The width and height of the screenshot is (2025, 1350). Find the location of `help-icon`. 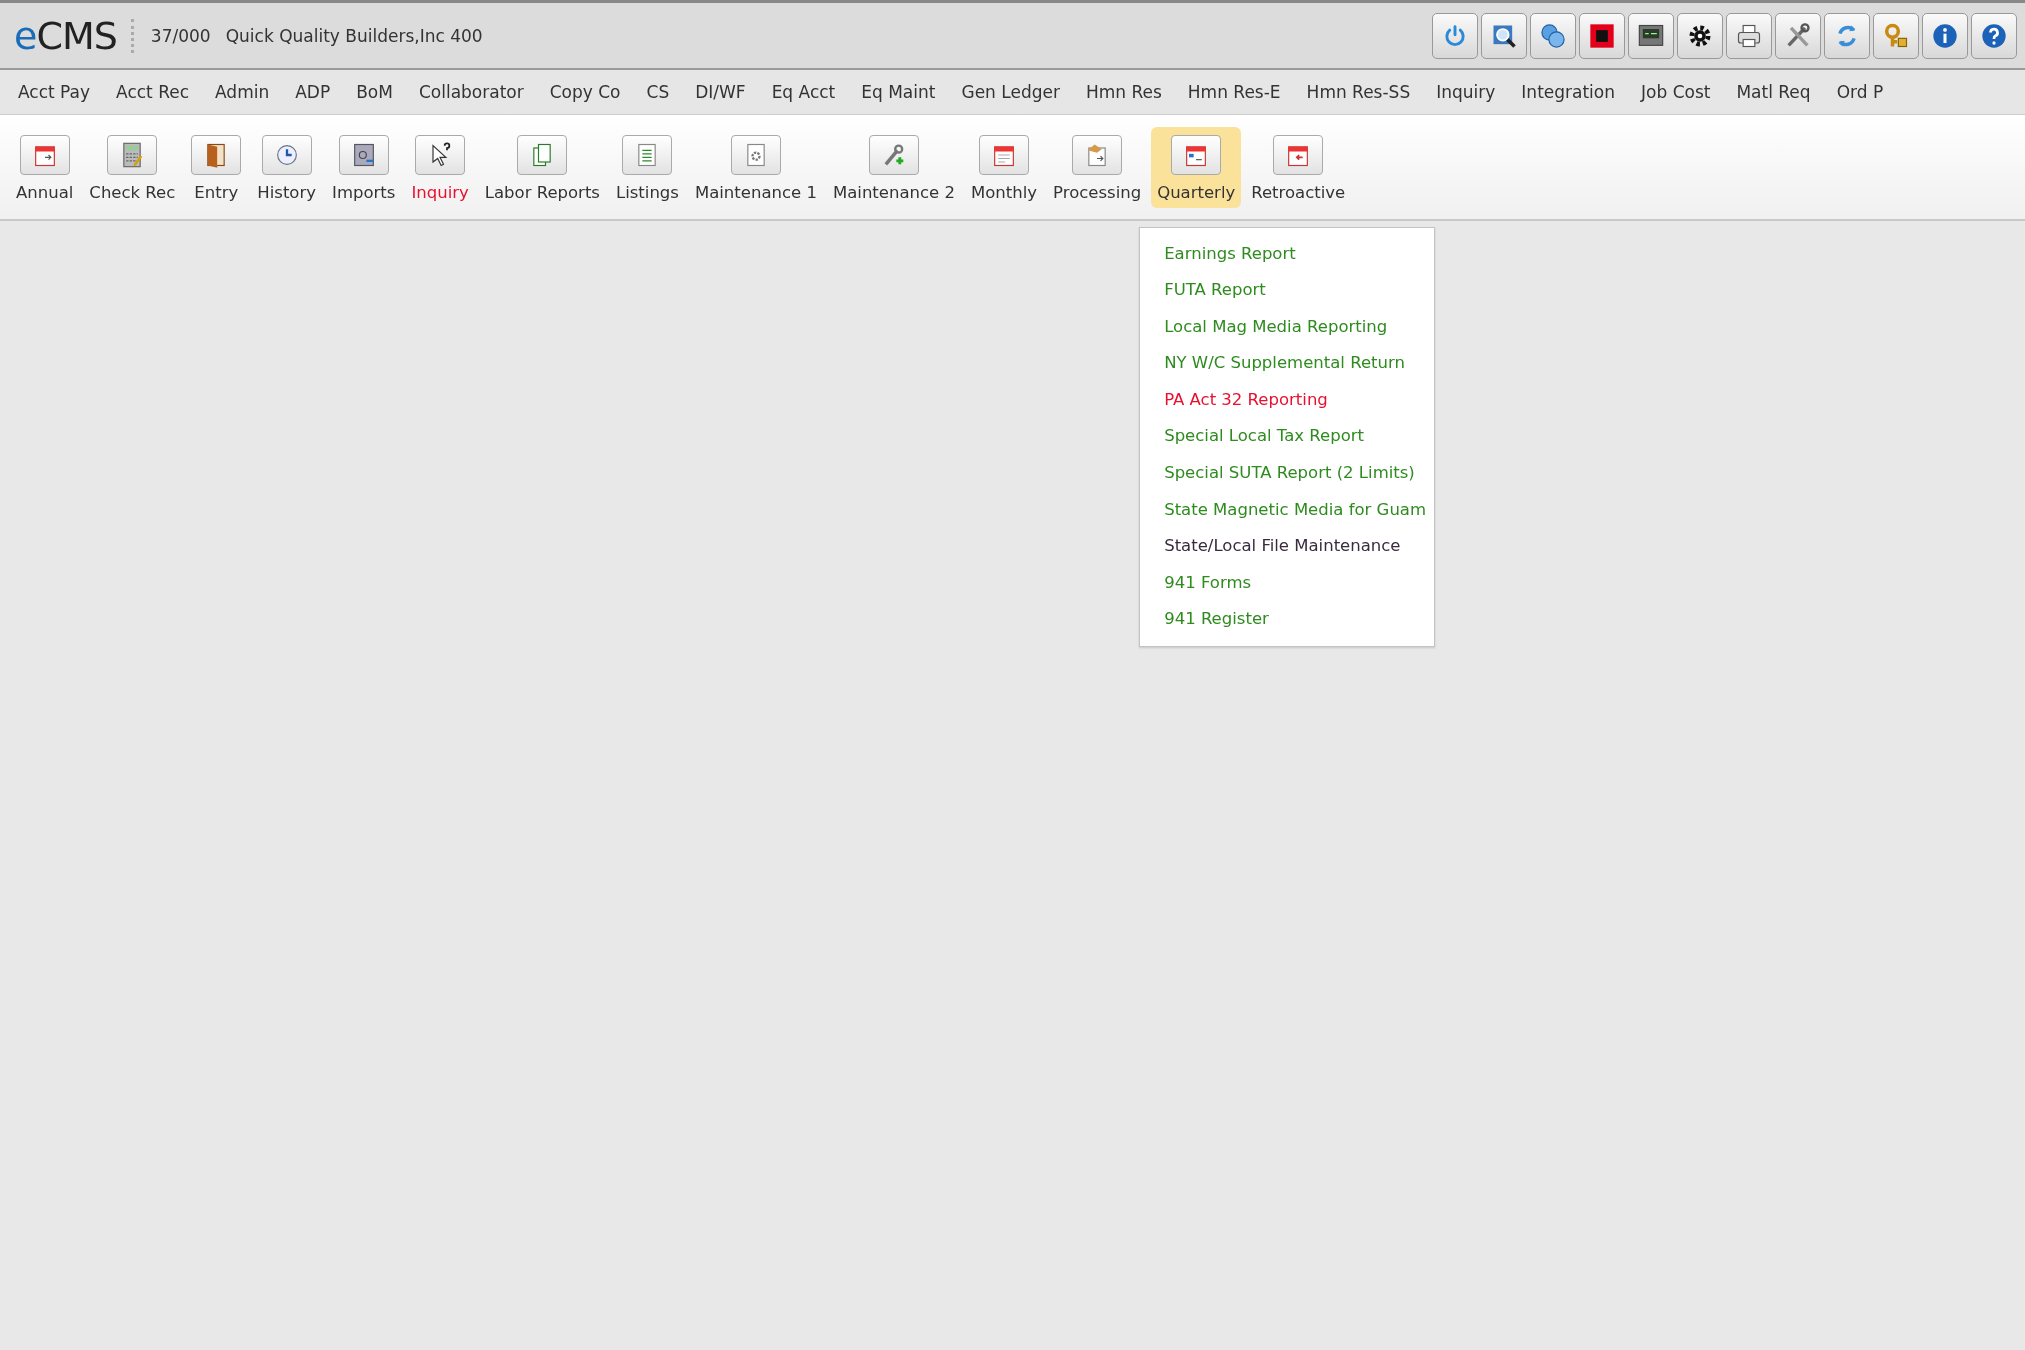

help-icon is located at coordinates (1994, 35).